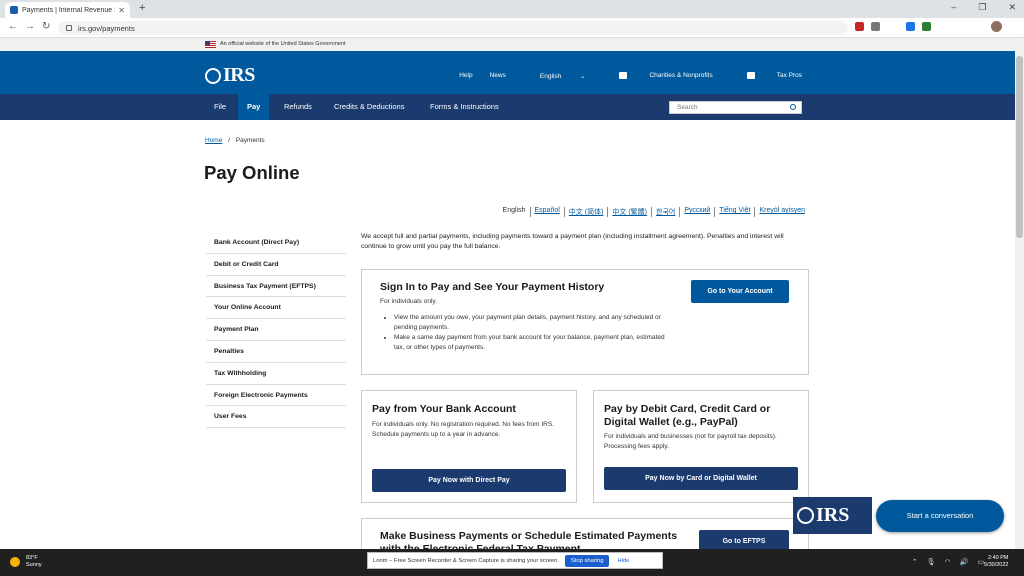 The height and width of the screenshot is (576, 1024). What do you see at coordinates (469, 480) in the screenshot?
I see `direct-pay-button: Pay Now with Direct Pay` at bounding box center [469, 480].